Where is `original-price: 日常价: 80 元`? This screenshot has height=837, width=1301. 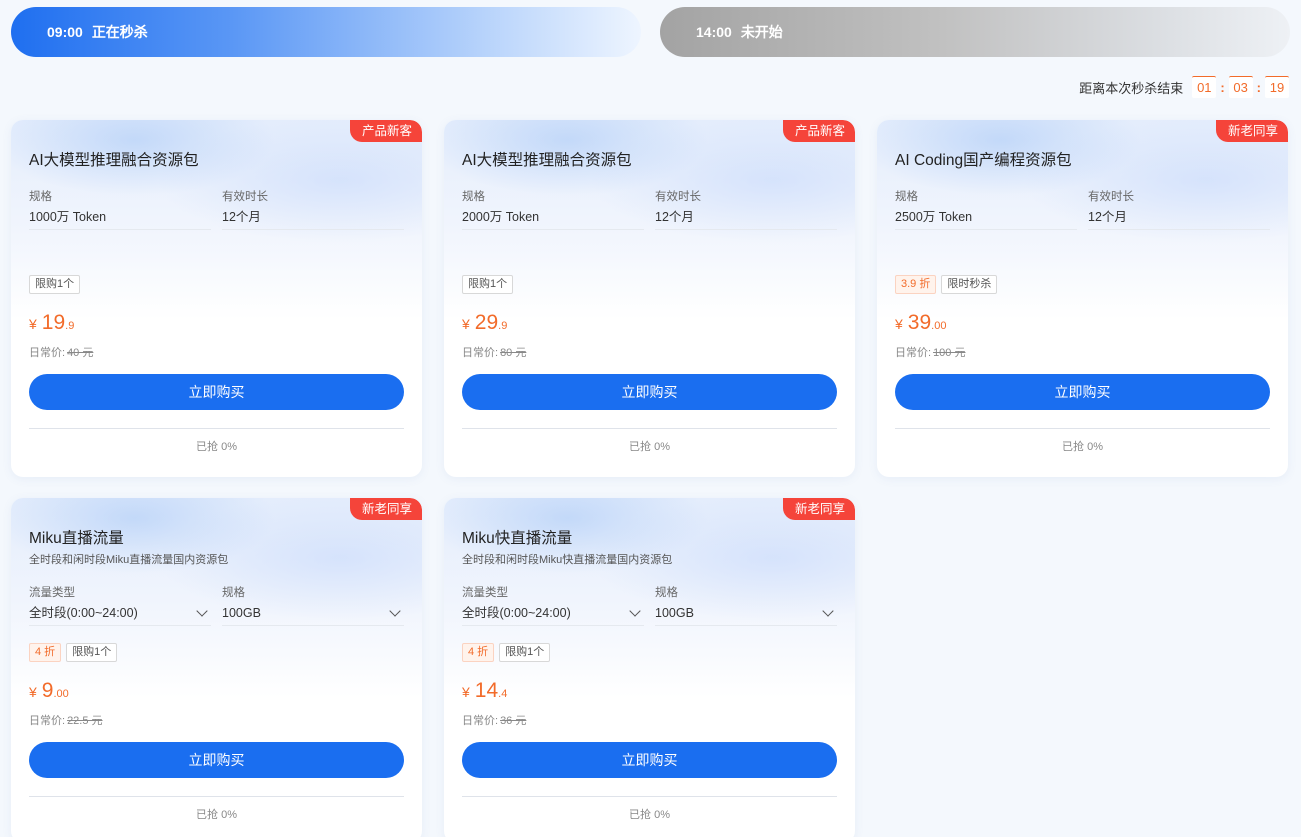 original-price: 日常价: 80 元 is located at coordinates (494, 353).